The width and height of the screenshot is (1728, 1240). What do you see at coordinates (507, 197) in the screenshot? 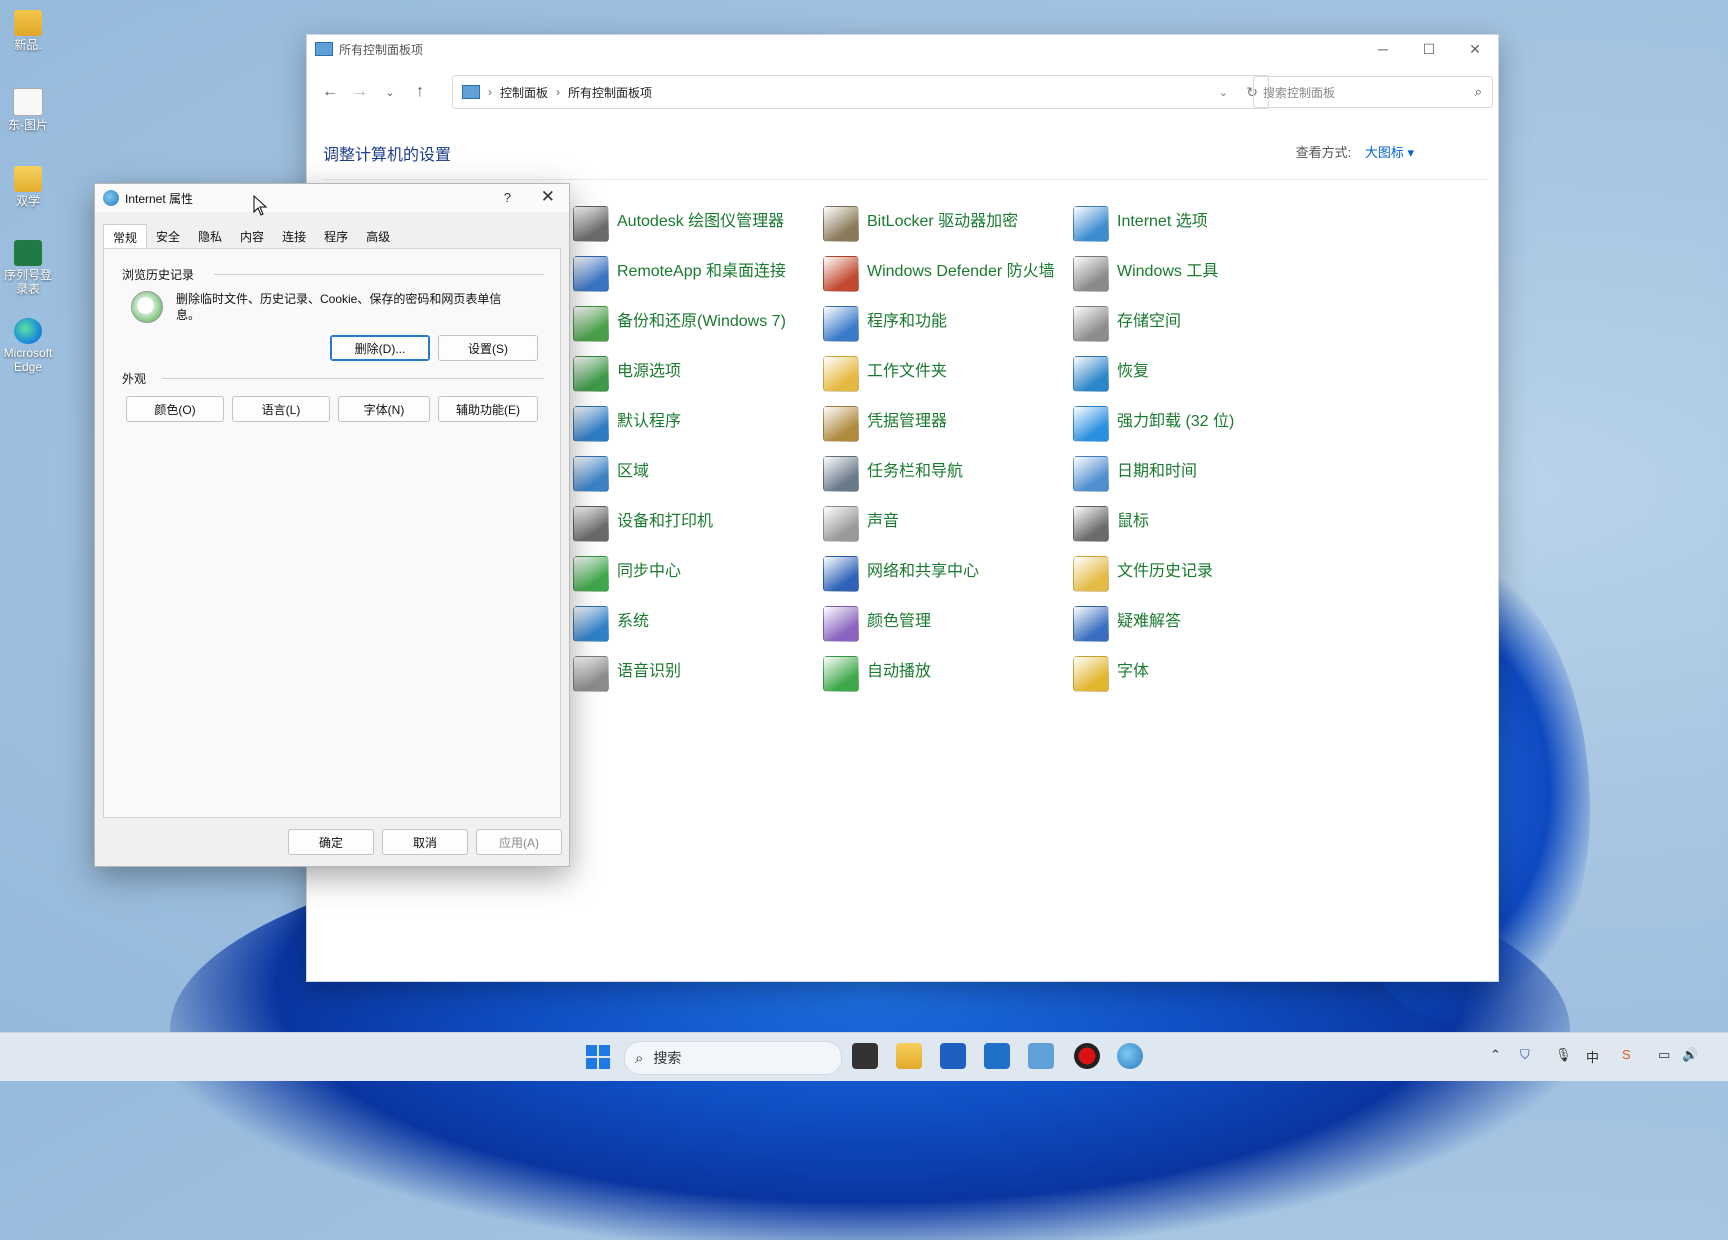
I see `help-button: ?` at bounding box center [507, 197].